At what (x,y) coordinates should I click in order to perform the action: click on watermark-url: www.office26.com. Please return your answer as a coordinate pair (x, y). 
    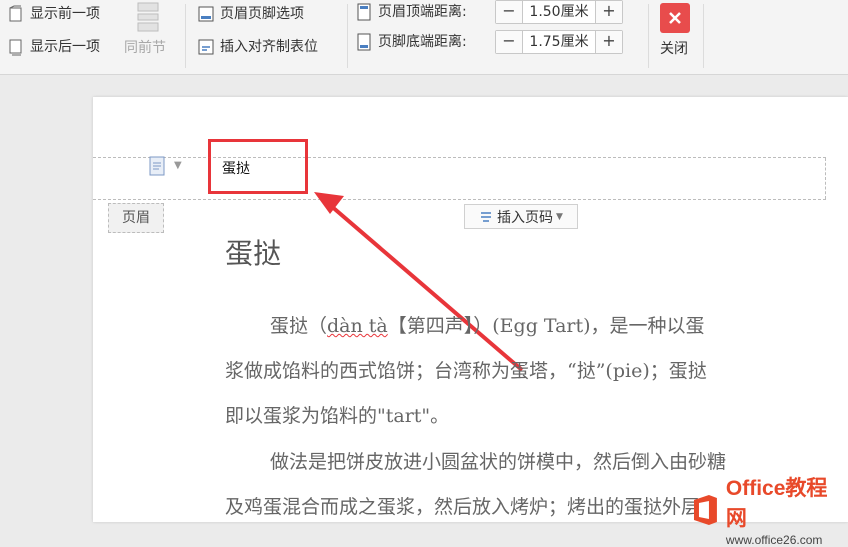
    Looking at the image, I should click on (774, 540).